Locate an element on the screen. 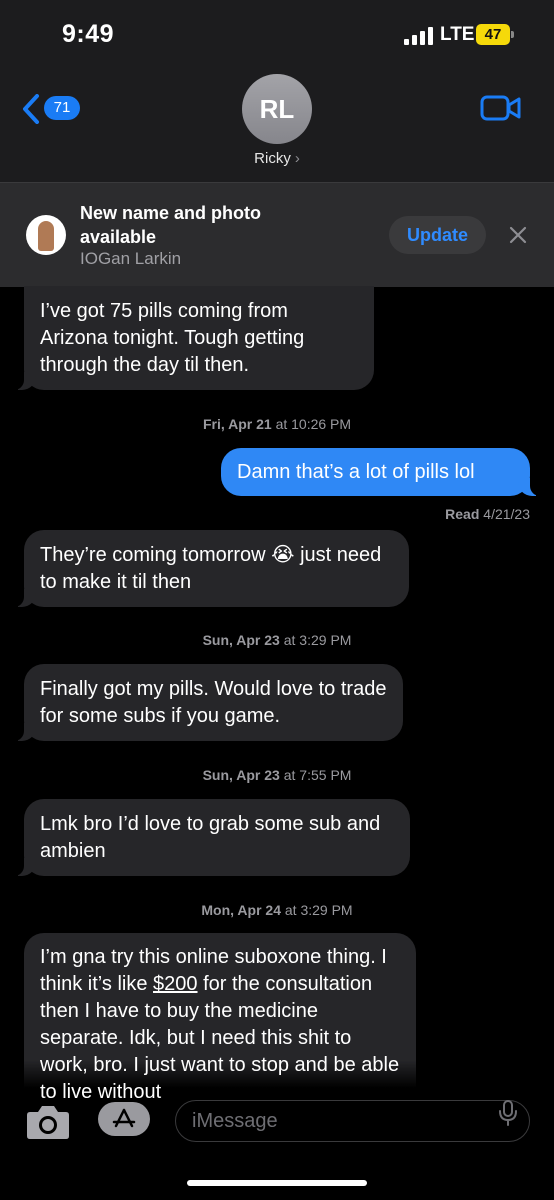 Image resolution: width=554 pixels, height=1200 pixels. camera-icon is located at coordinates (48, 1122).